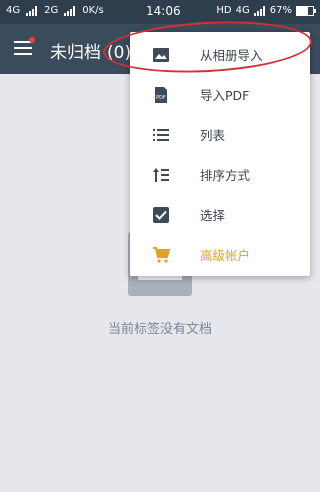 The width and height of the screenshot is (320, 492). Describe the element at coordinates (161, 175) in the screenshot. I see `sort-icon` at that location.